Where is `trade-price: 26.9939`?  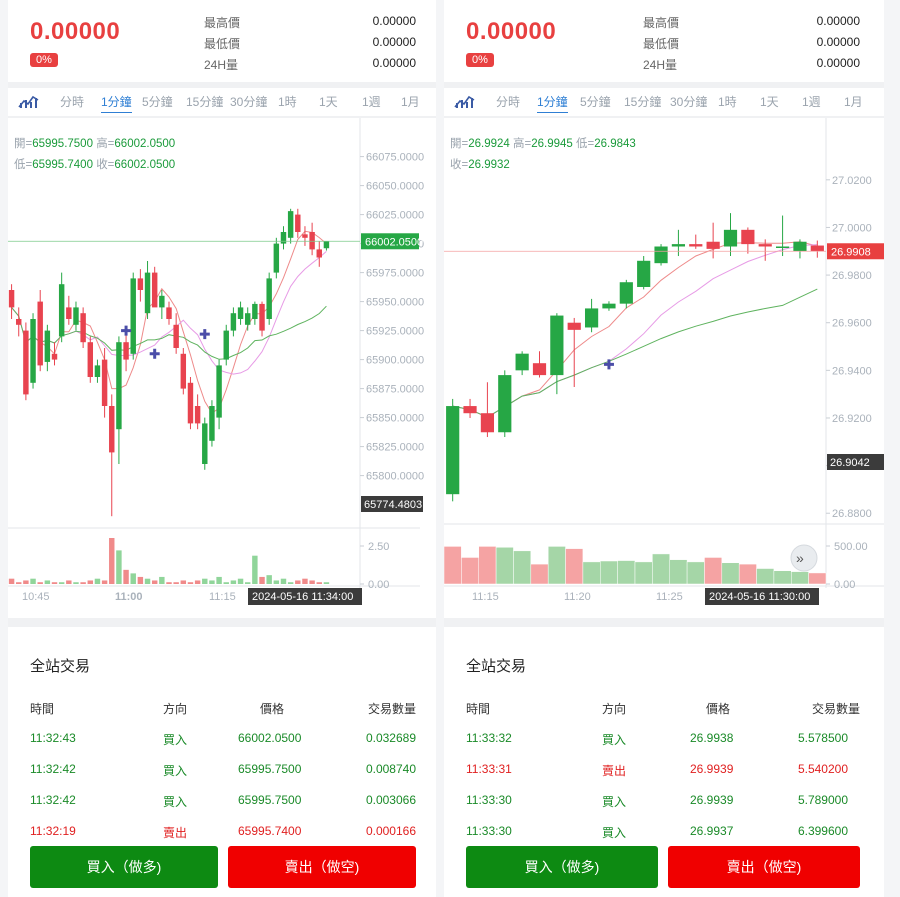
trade-price: 26.9939 is located at coordinates (712, 800).